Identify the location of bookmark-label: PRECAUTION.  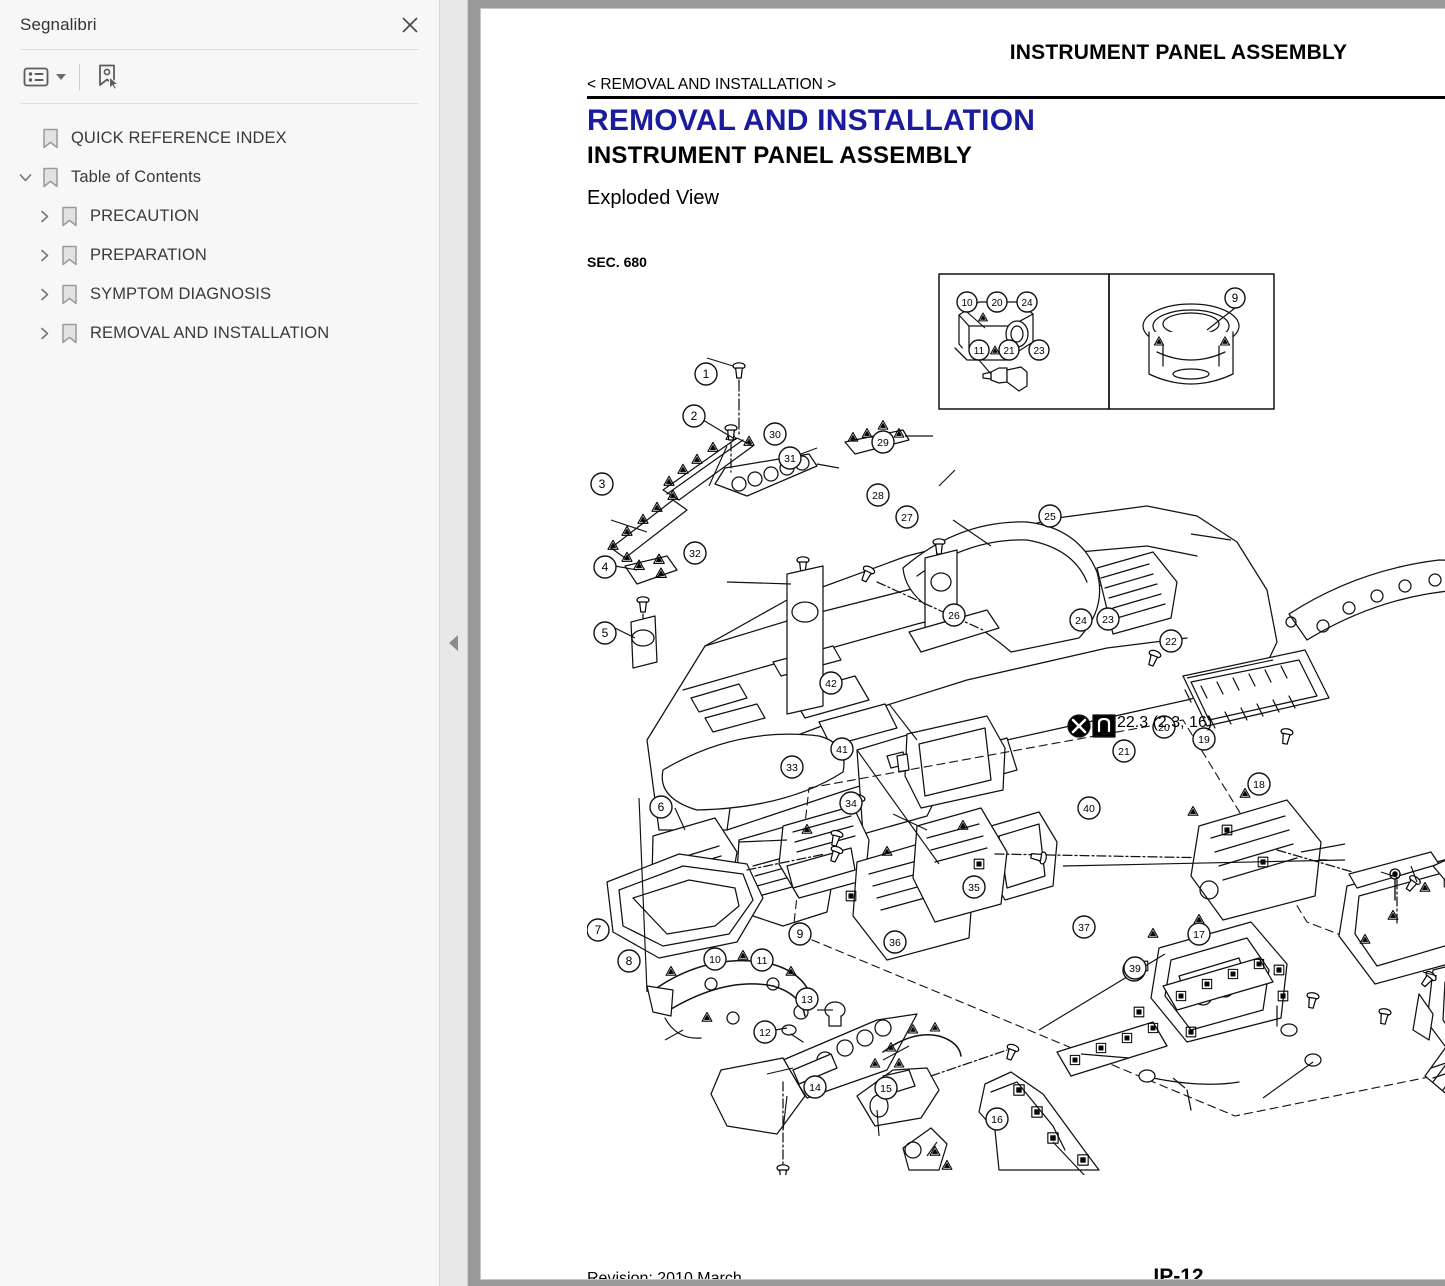
(145, 216).